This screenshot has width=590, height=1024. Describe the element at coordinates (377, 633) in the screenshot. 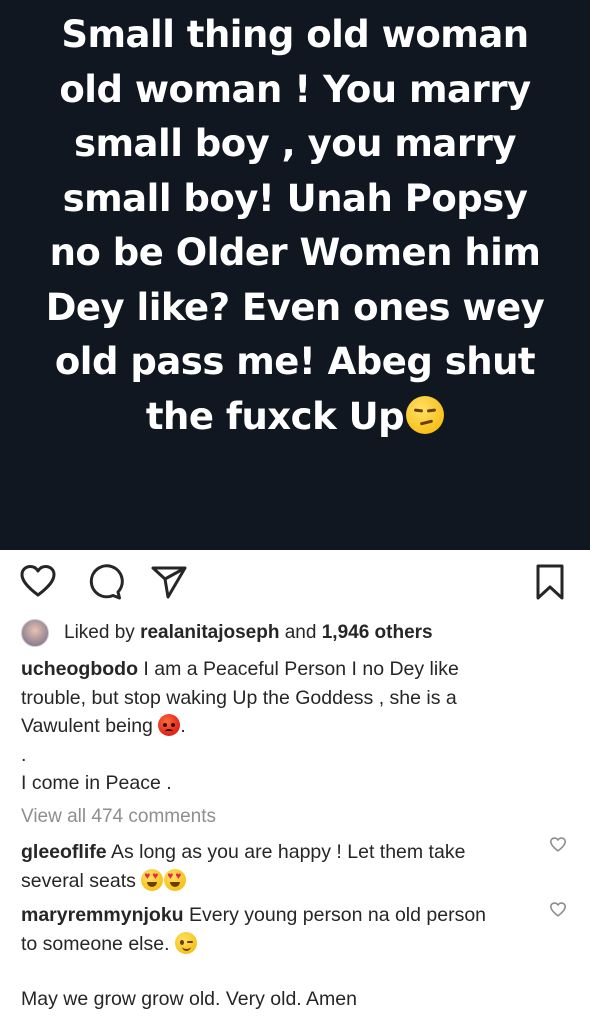

I see `likes-count: 1,946 others` at that location.